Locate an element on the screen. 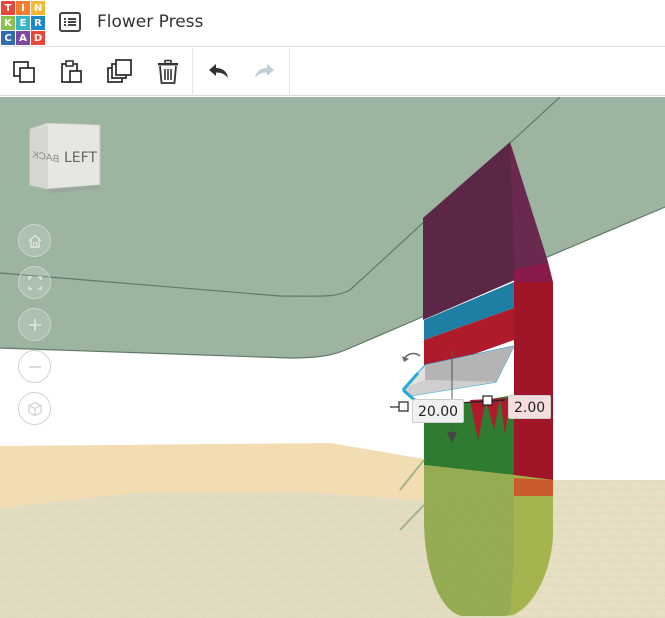  duplicate-button is located at coordinates (120, 72).